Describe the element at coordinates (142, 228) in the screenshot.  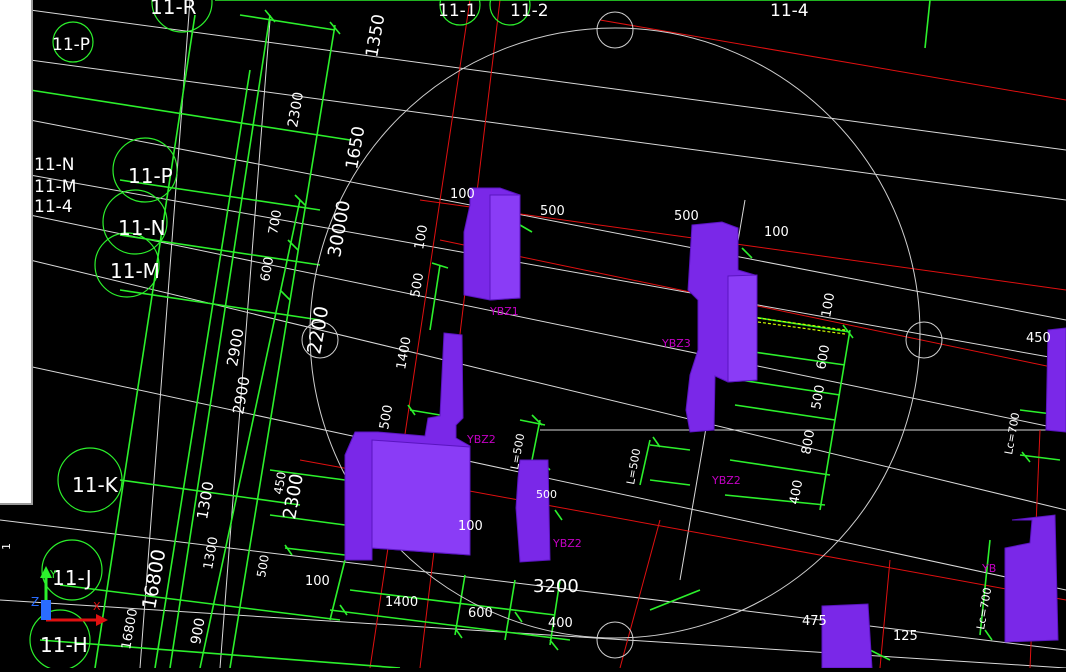
I see `axis-label-left-n: 11-N` at that location.